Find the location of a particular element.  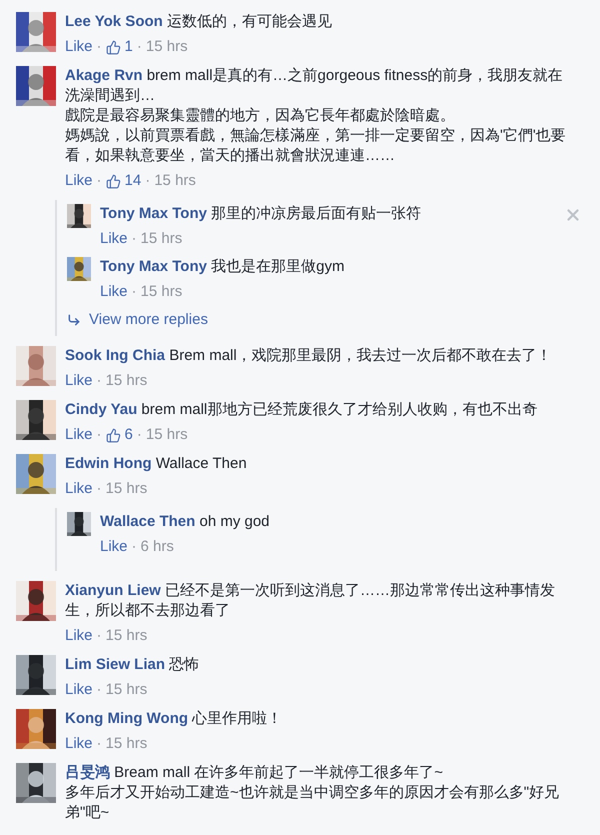

comment-text: Lim Siew Lian 恐怖 is located at coordinates (132, 665).